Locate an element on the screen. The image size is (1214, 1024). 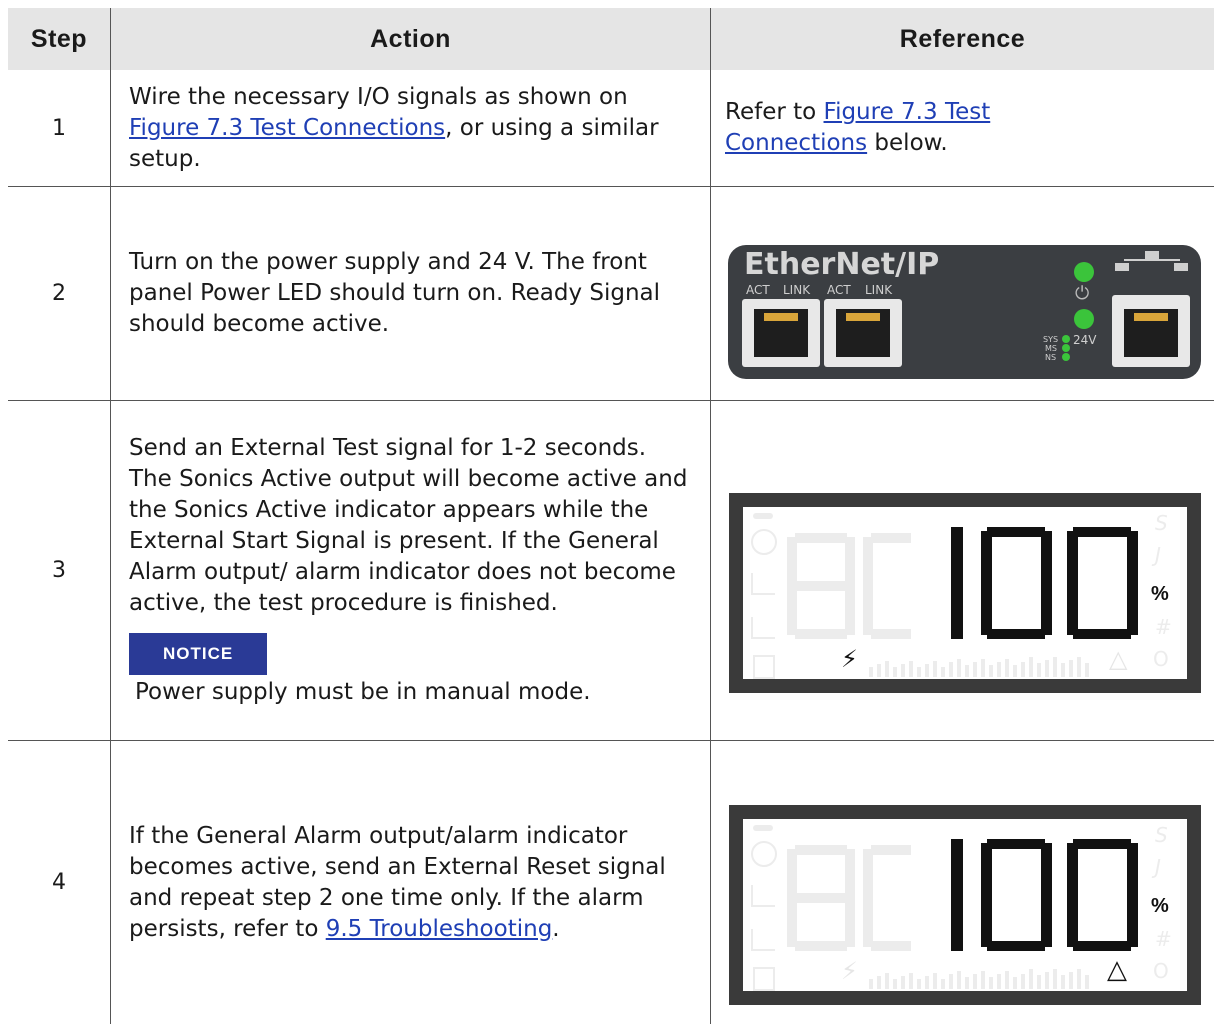
lcd-display-image: % S J # O ⚡ △ is located at coordinates (965, 905).